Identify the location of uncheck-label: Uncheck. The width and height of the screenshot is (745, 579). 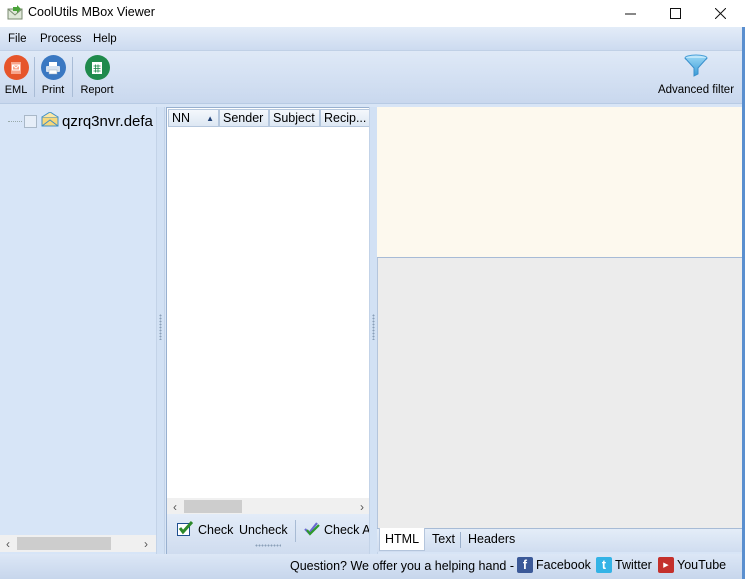
(263, 530).